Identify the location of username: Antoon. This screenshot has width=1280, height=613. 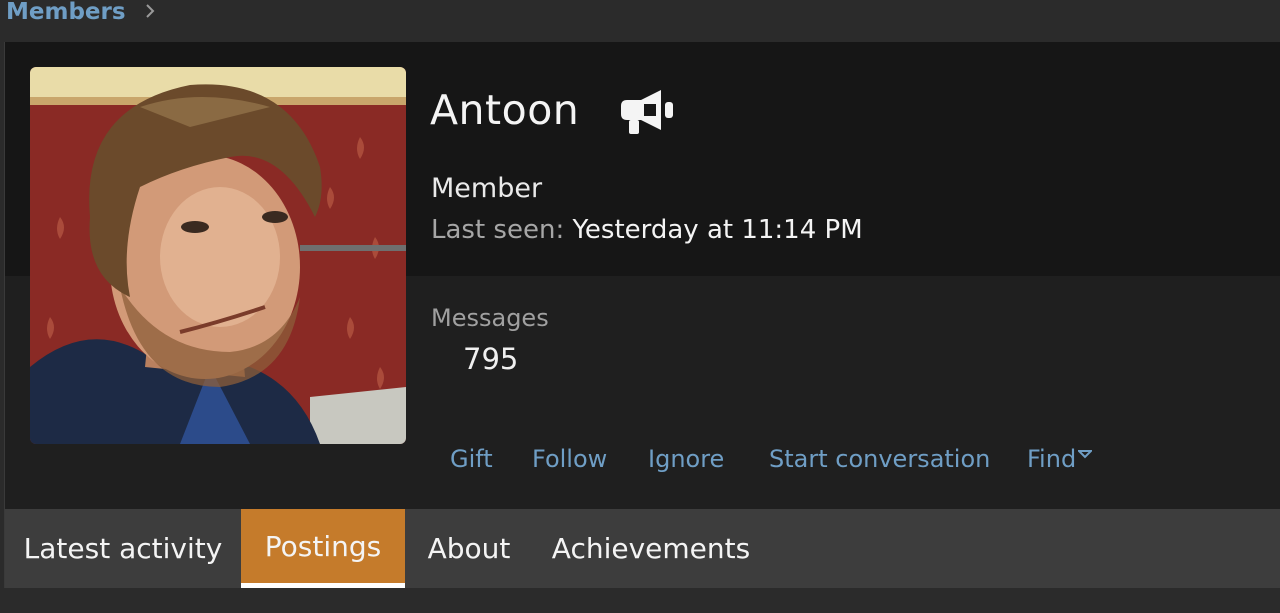
(505, 110).